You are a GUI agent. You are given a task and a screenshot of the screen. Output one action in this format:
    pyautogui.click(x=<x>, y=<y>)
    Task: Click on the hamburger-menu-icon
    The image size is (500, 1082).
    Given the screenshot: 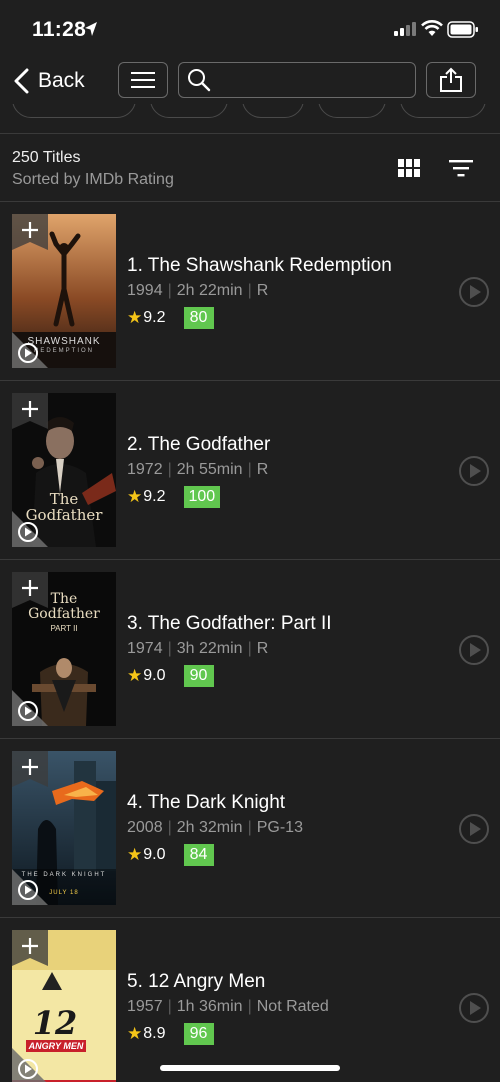 What is the action you would take?
    pyautogui.click(x=143, y=80)
    